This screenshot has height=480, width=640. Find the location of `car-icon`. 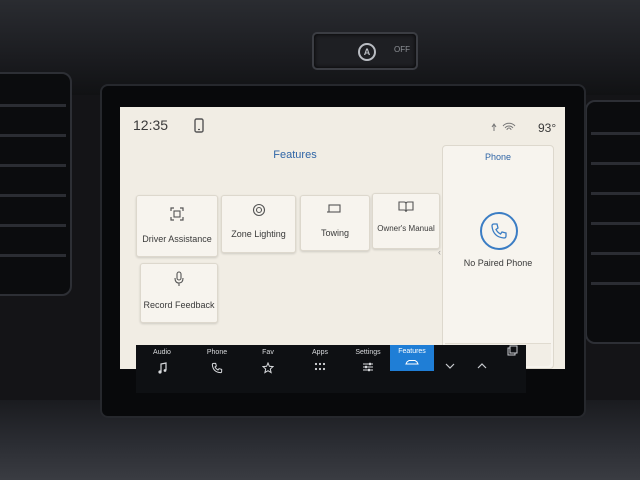

car-icon is located at coordinates (412, 362).